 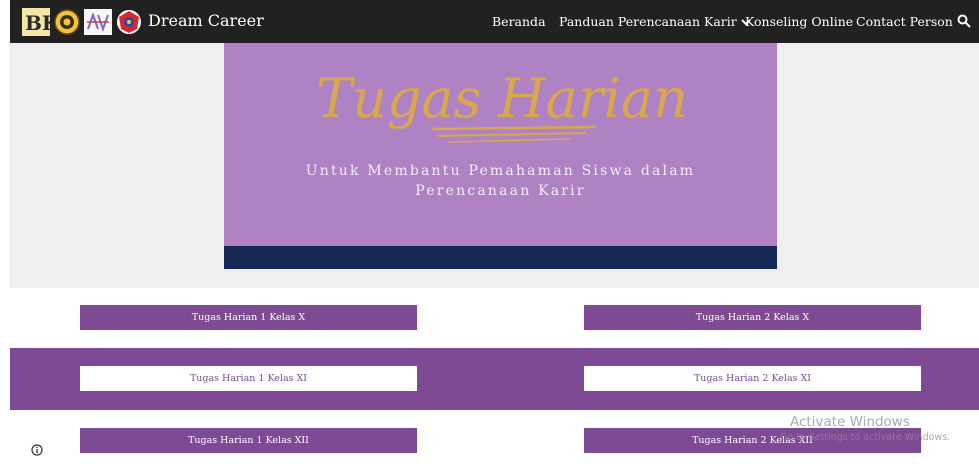 I want to click on nav-contact-person: Contact Person, so click(x=904, y=21).